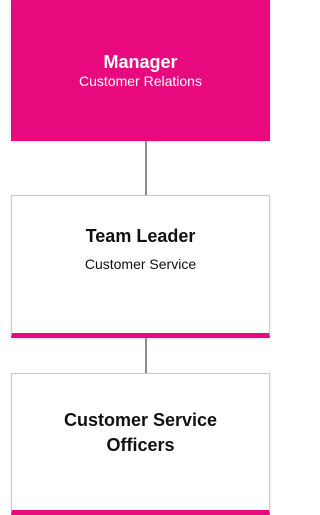 The width and height of the screenshot is (320, 515). Describe the element at coordinates (146, 355) in the screenshot. I see `connector-team-leader-to-officers` at that location.